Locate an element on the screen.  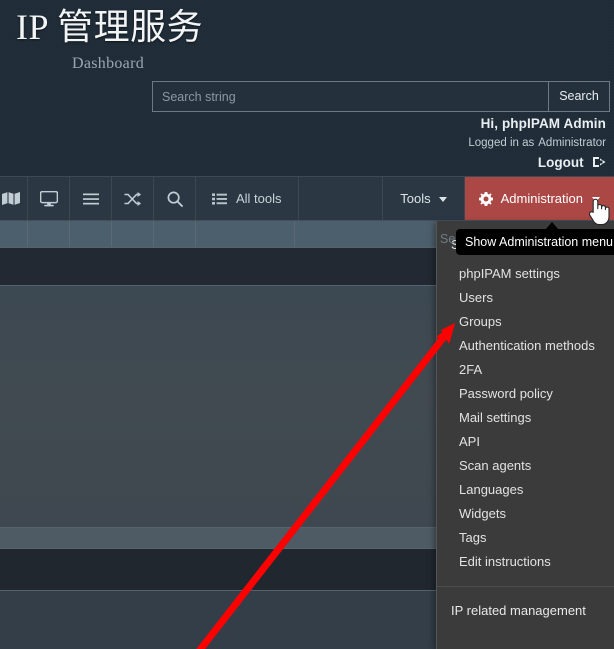
search-icon is located at coordinates (175, 199).